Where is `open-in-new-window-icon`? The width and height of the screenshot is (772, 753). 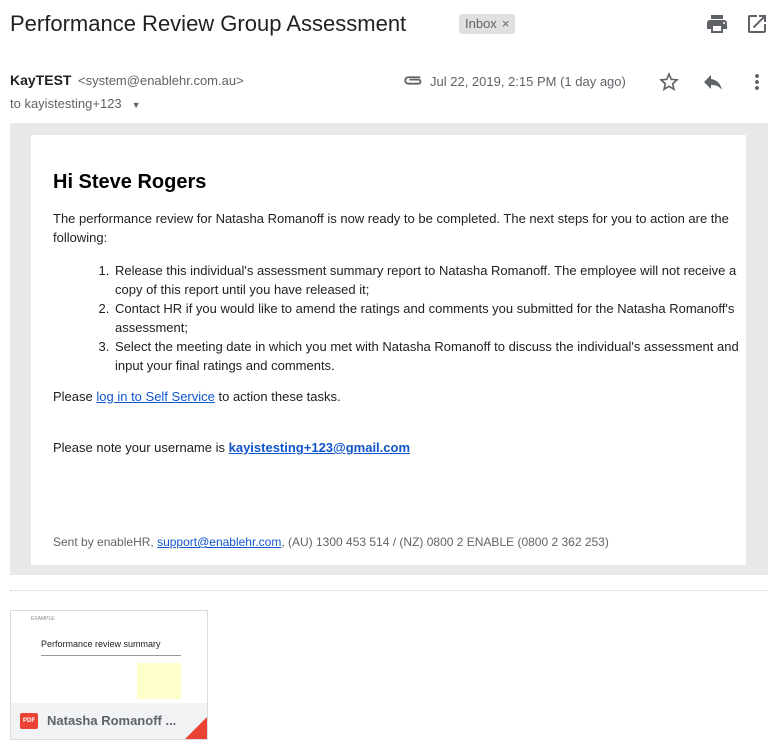 open-in-new-window-icon is located at coordinates (757, 24).